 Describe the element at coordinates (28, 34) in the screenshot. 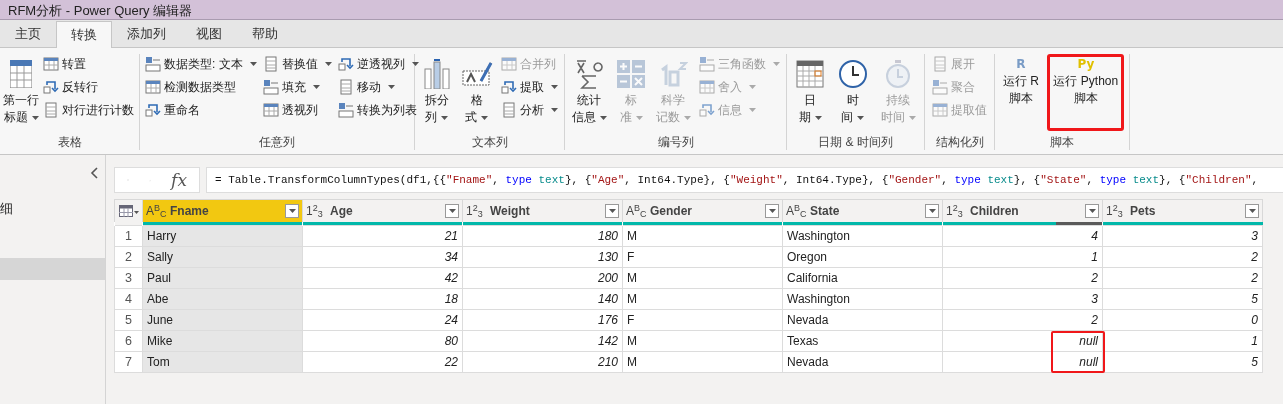

I see `ribbon-tab: 主页` at that location.